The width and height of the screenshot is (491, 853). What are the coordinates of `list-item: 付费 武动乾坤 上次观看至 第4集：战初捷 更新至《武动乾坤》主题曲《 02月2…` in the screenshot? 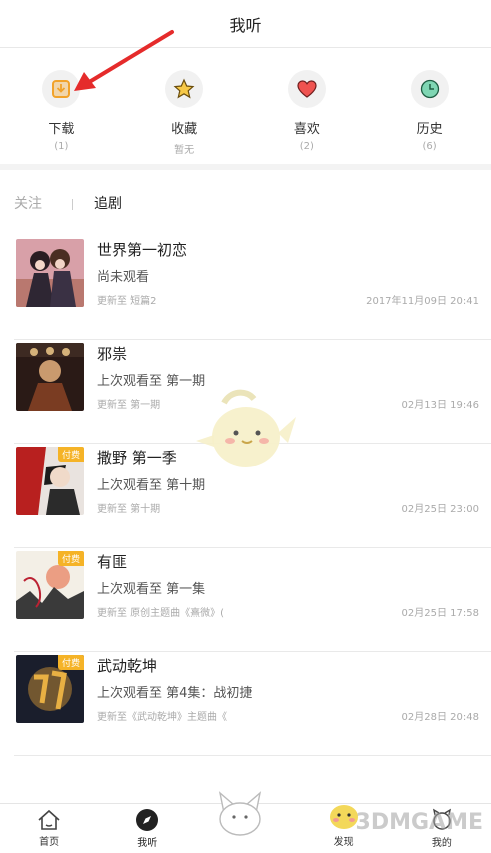 It's located at (252, 704).